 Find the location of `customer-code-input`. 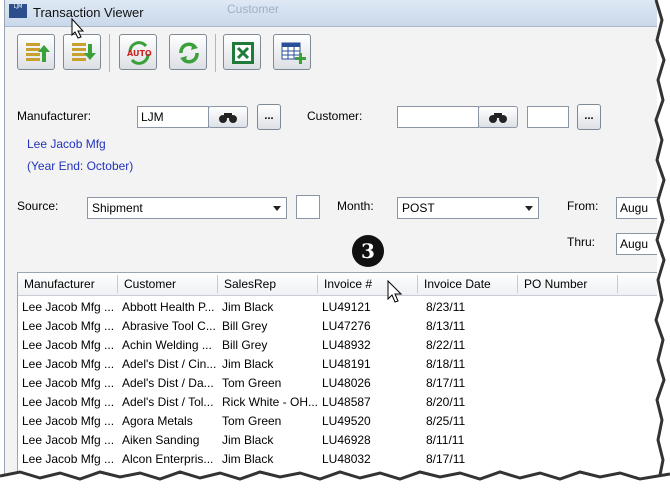

customer-code-input is located at coordinates (548, 117).